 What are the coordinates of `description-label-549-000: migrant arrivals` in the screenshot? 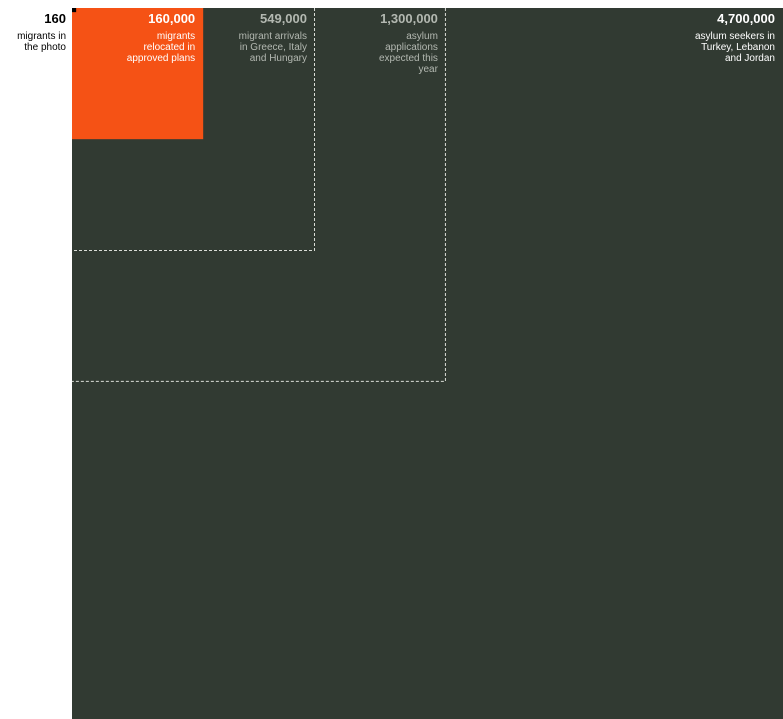 It's located at (273, 36).